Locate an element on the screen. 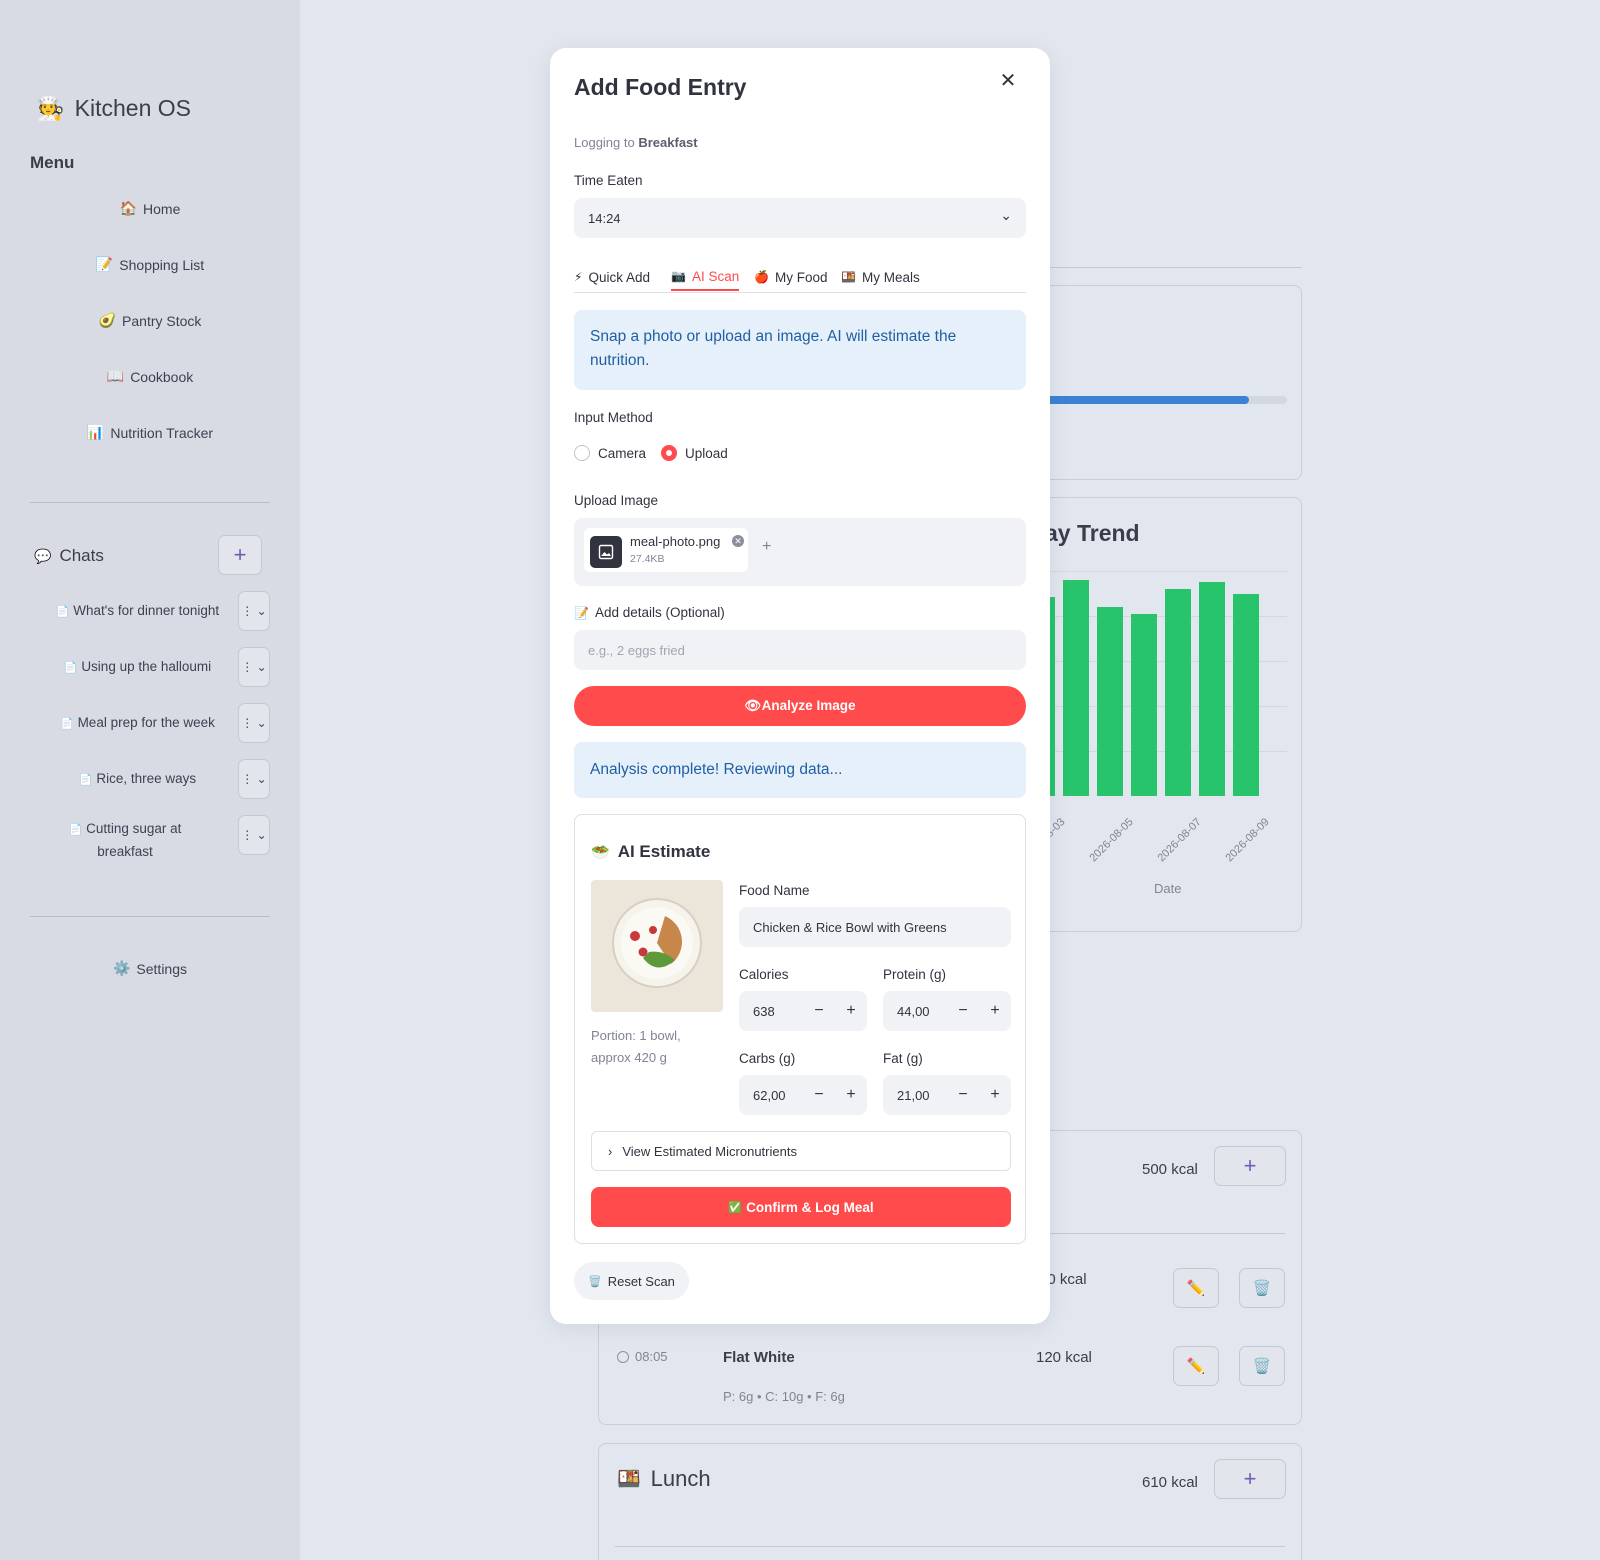  tab-quick-add: ⚡ Quick Add is located at coordinates (612, 277).